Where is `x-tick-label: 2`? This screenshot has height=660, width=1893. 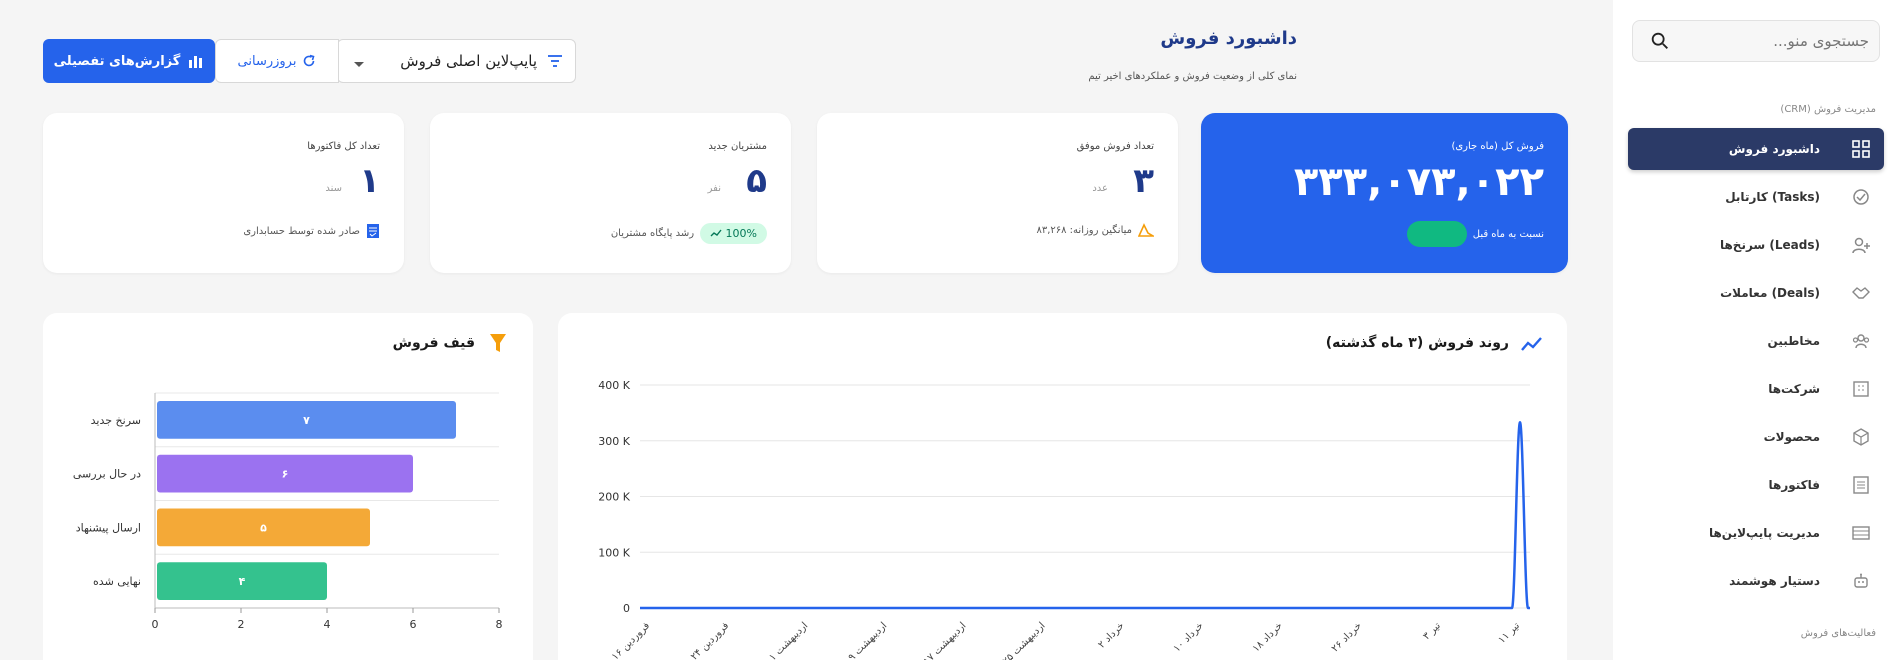
x-tick-label: 2 is located at coordinates (241, 624).